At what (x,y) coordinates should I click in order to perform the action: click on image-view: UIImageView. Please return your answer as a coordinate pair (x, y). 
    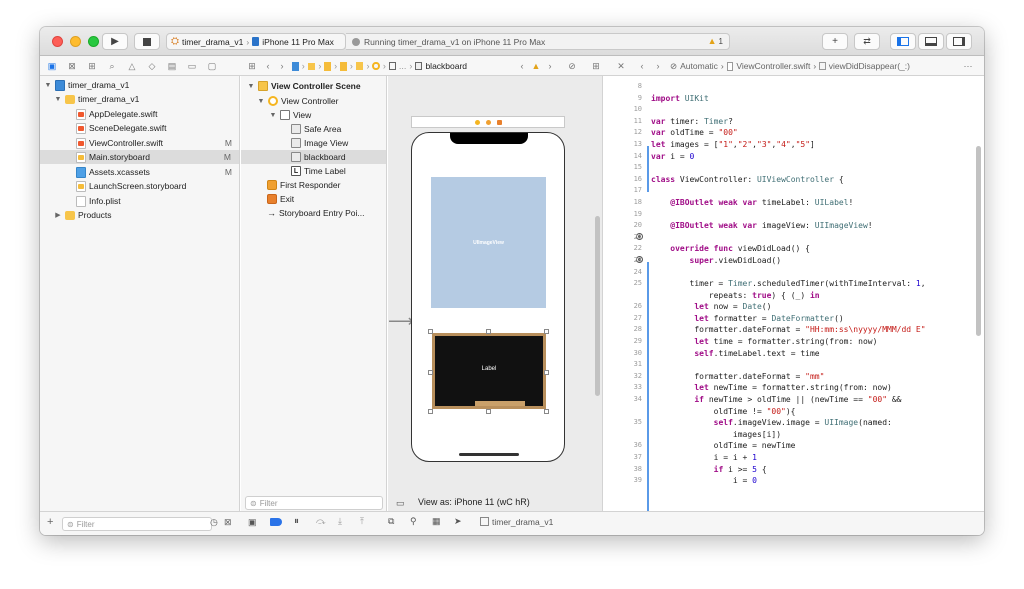
    Looking at the image, I should click on (488, 242).